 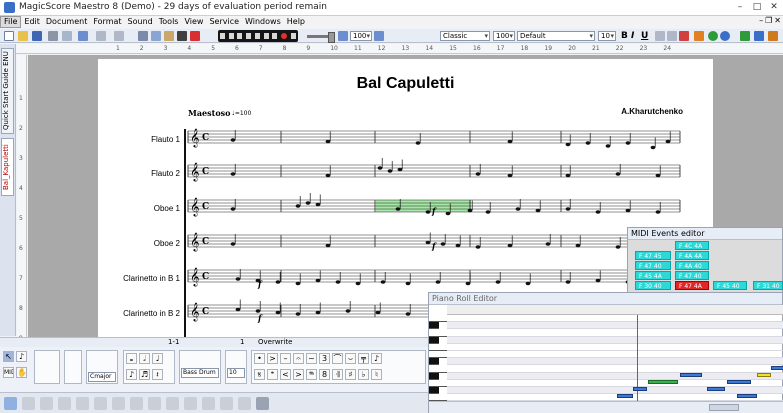 What do you see at coordinates (272, 358) in the screenshot?
I see `accent-button: >` at bounding box center [272, 358].